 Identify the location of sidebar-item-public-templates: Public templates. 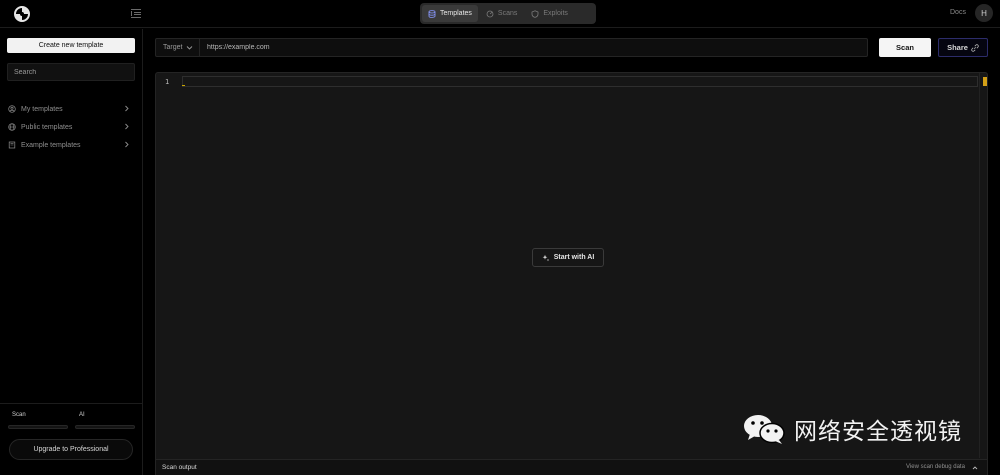
(69, 127).